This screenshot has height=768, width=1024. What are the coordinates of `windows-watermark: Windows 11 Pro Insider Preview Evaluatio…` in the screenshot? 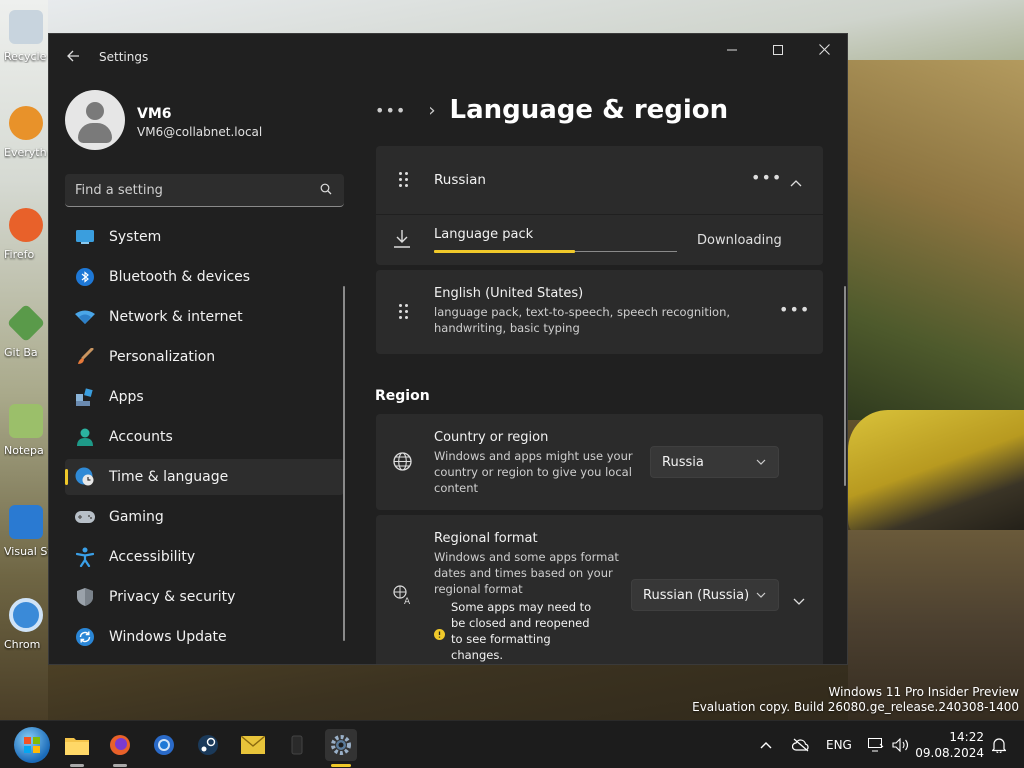 It's located at (855, 700).